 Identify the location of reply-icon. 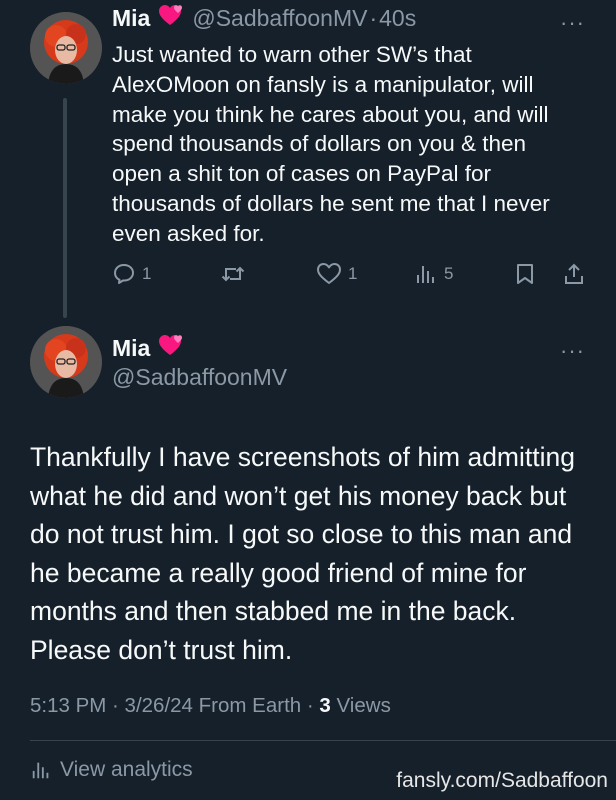
(124, 274).